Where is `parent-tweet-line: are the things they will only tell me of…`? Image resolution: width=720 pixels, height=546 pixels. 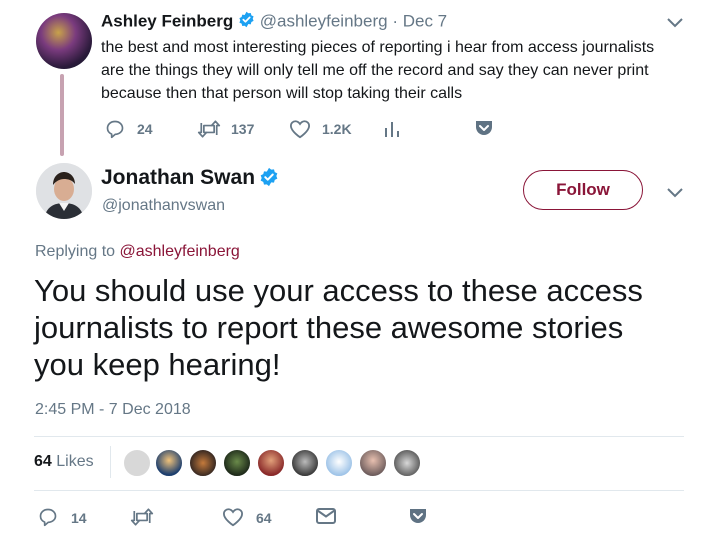
parent-tweet-line: are the things they will only tell me of… is located at coordinates (375, 70).